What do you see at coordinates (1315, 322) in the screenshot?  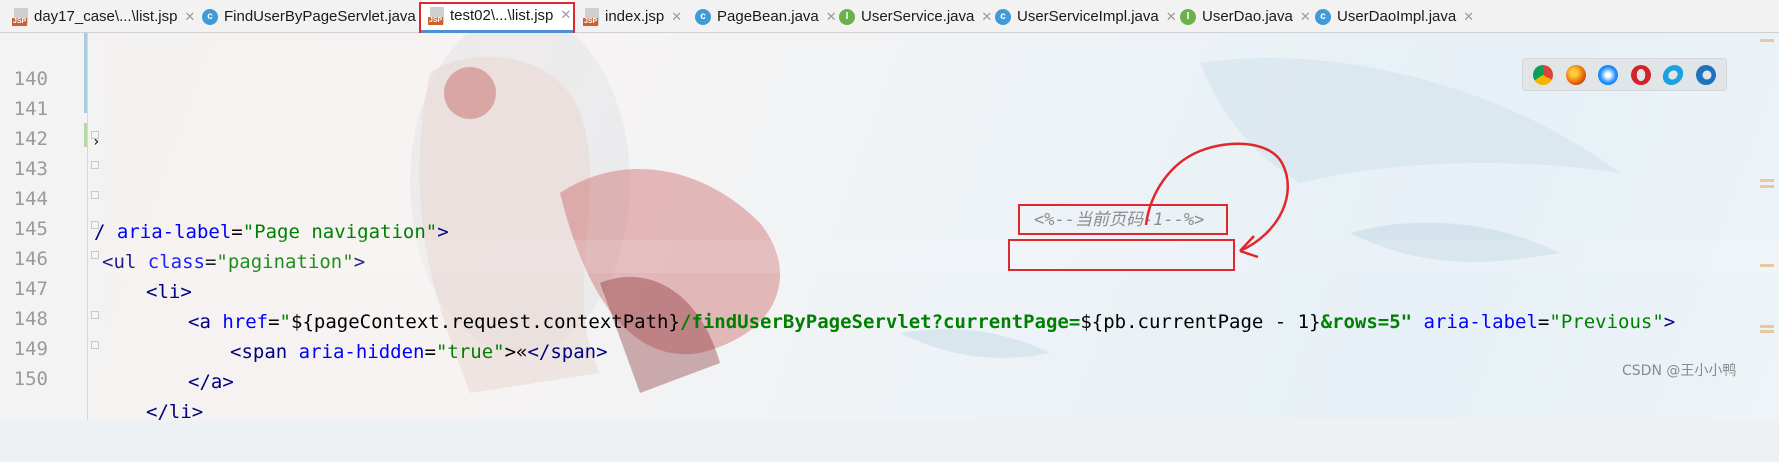 I see `el-close: }` at bounding box center [1315, 322].